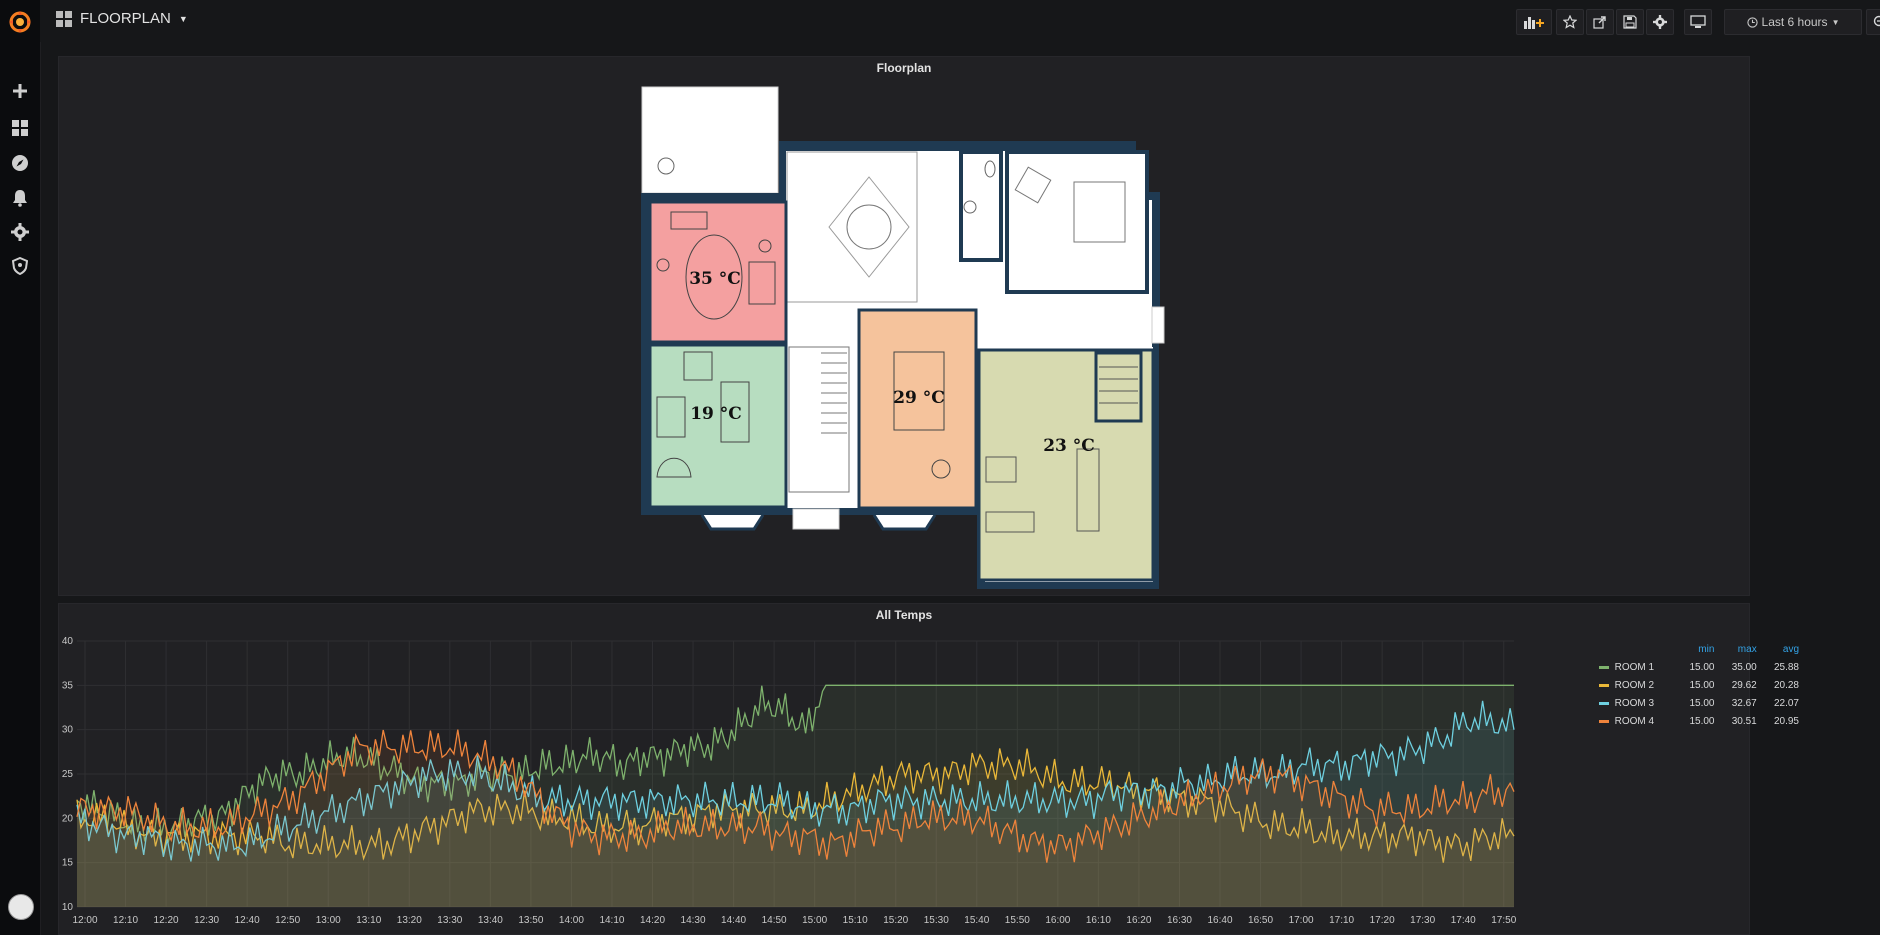  I want to click on x-tick-label: 13:00, so click(328, 920).